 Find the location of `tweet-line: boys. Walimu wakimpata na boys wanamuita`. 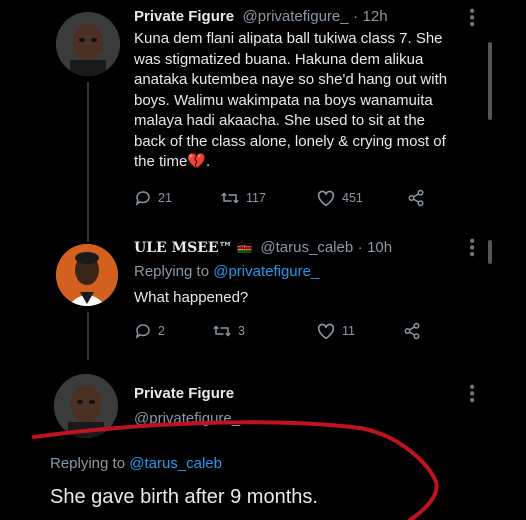

tweet-line: boys. Walimu wakimpata na boys wanamuita is located at coordinates (283, 100).